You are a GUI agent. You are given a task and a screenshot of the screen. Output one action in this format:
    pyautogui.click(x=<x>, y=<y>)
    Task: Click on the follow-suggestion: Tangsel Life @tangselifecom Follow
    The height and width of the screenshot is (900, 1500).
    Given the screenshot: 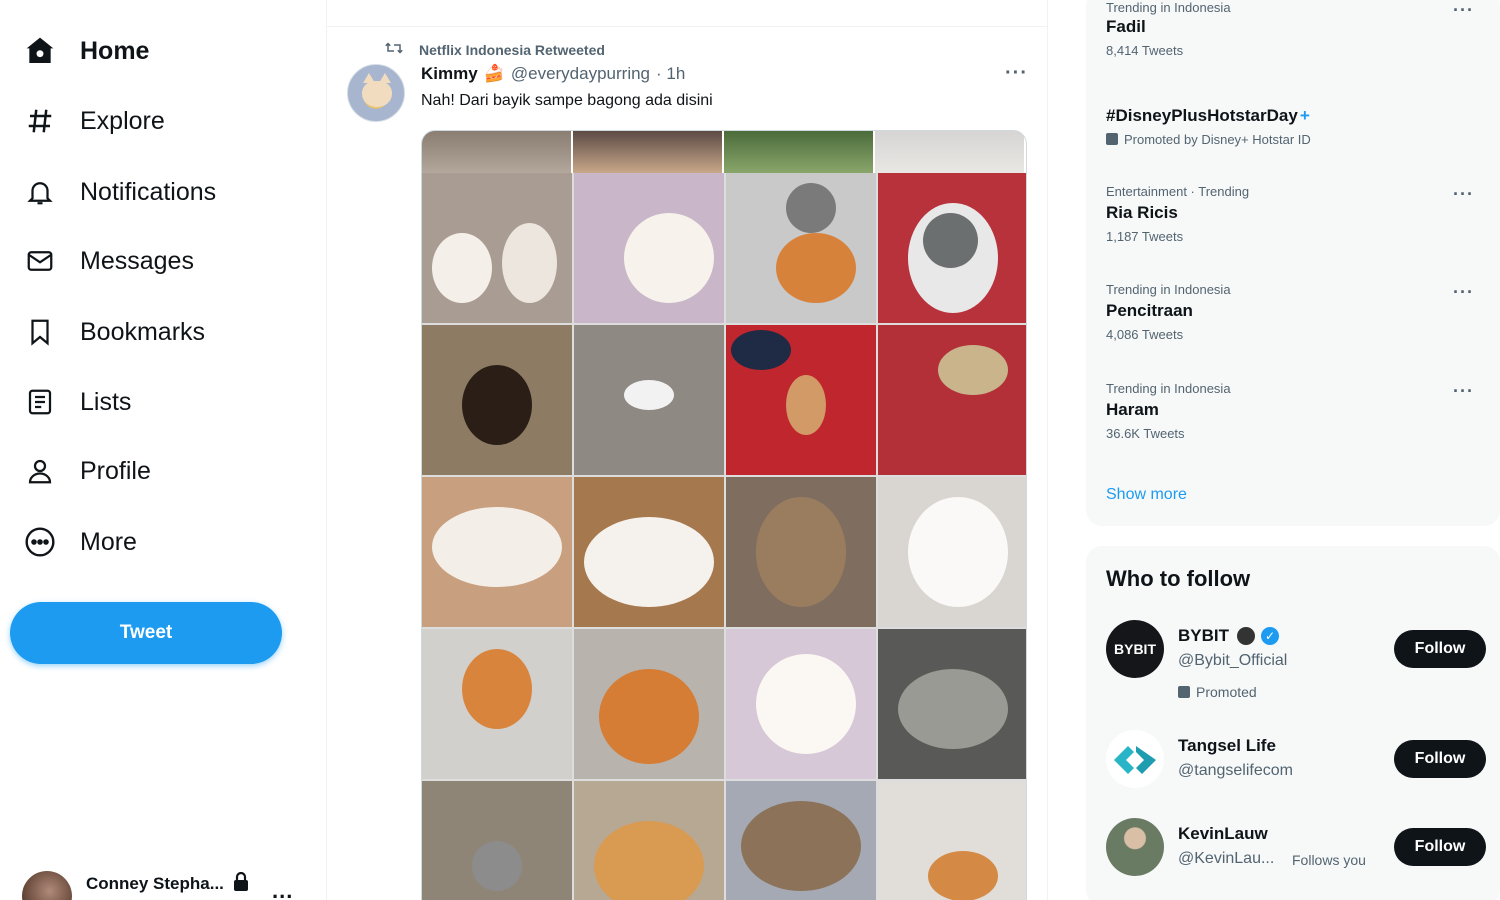 What is the action you would take?
    pyautogui.click(x=1296, y=765)
    